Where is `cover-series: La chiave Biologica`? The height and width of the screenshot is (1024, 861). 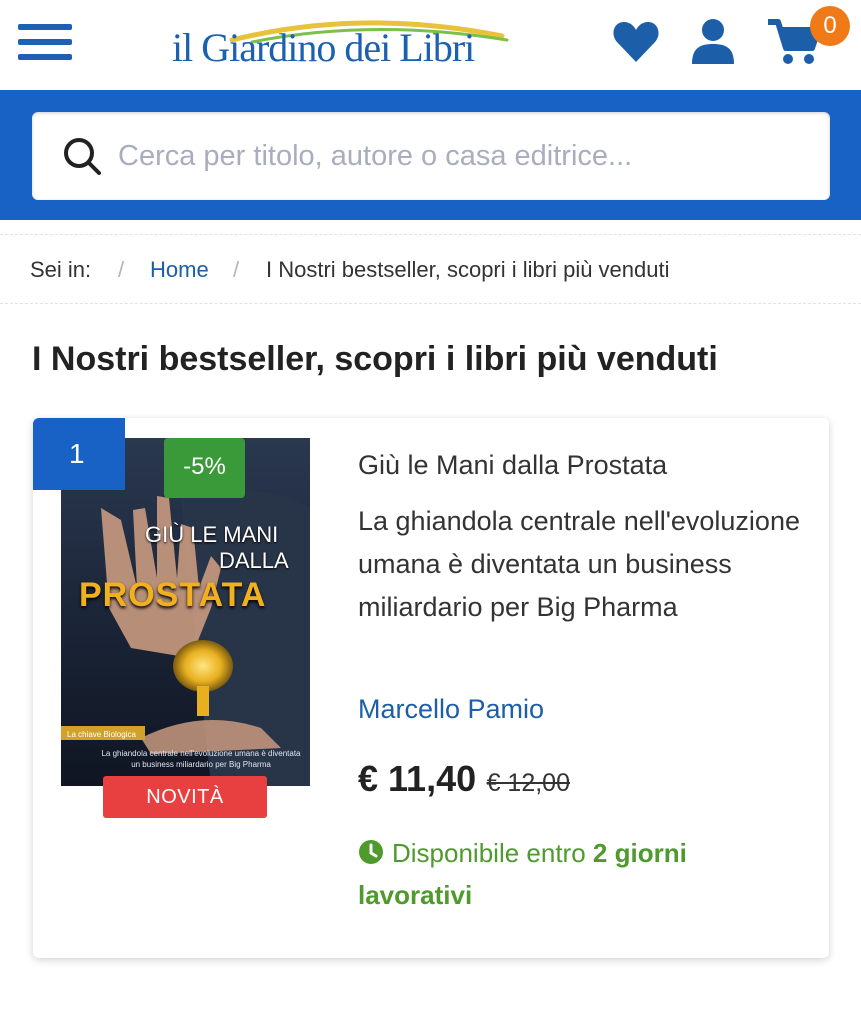
cover-series: La chiave Biologica is located at coordinates (101, 734).